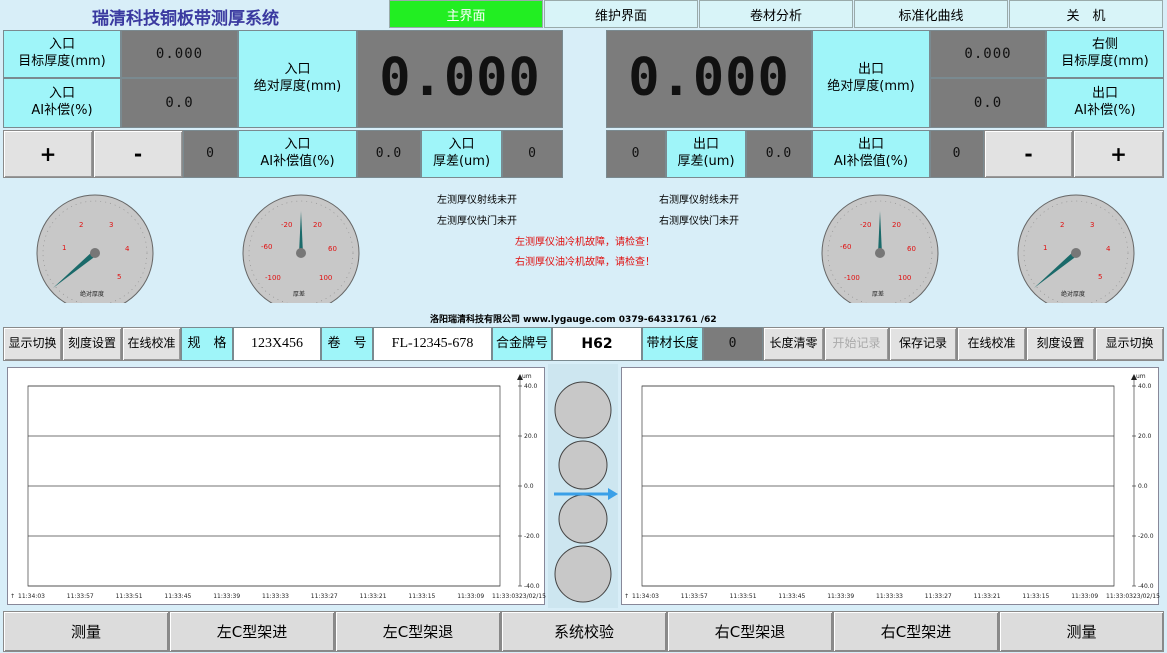  What do you see at coordinates (931, 14) in the screenshot?
I see `tab-standard-curve: 标准化曲线` at bounding box center [931, 14].